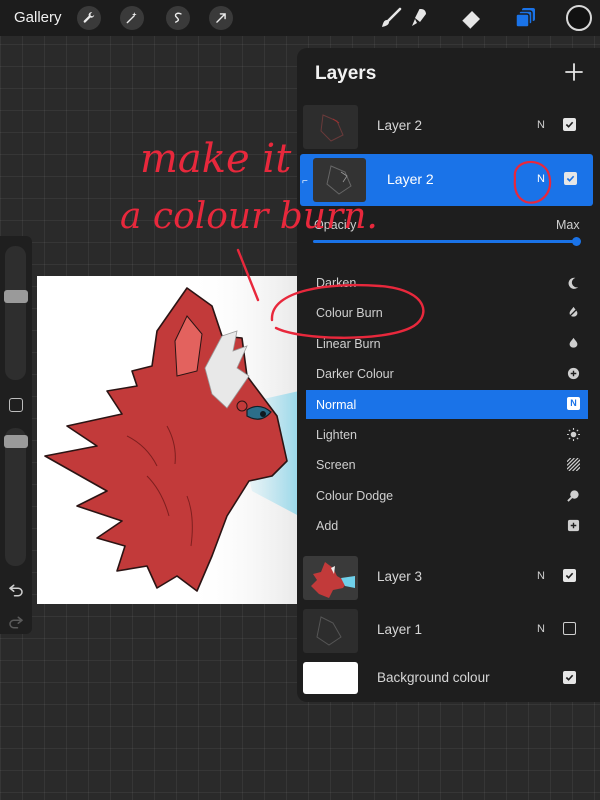  Describe the element at coordinates (447, 464) in the screenshot. I see `blend-mode-screen: Screen` at that location.